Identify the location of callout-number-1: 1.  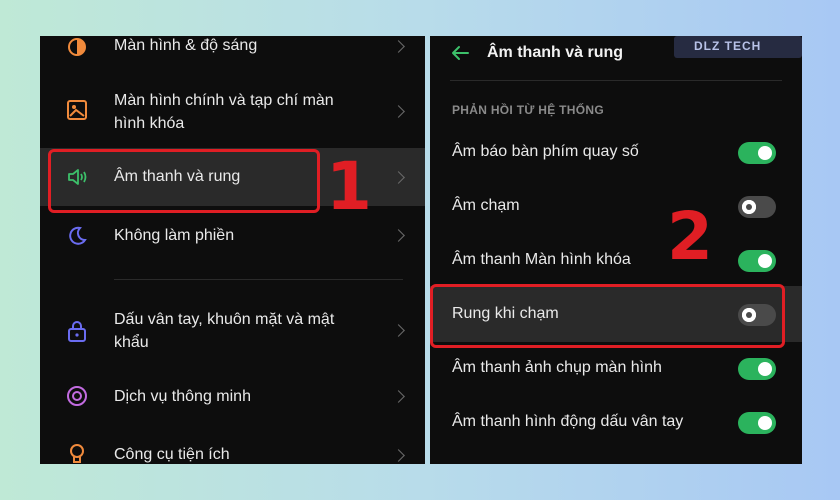
(349, 186).